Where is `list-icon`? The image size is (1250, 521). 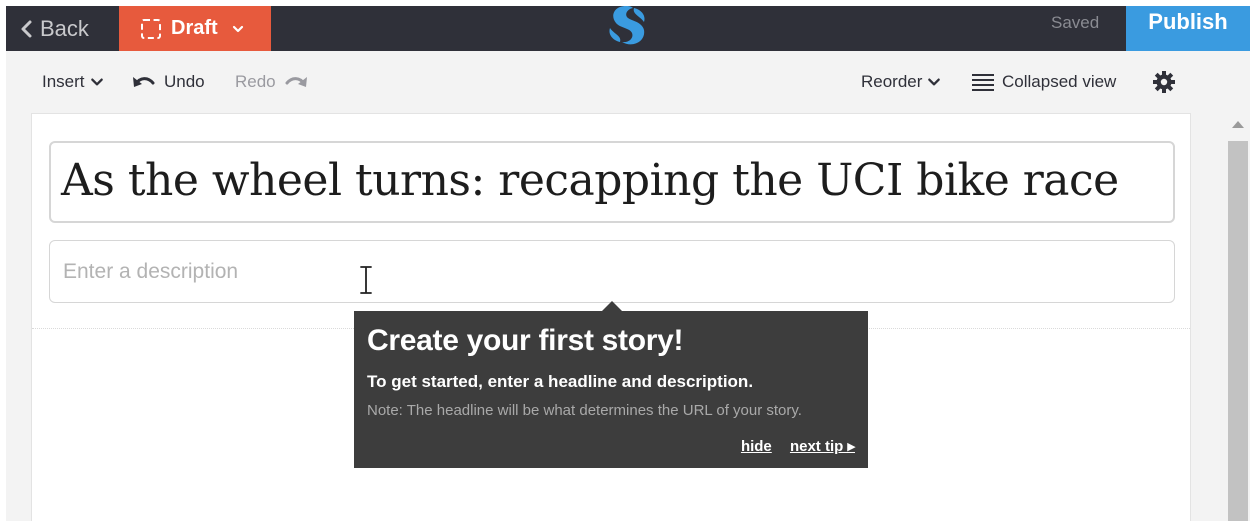
list-icon is located at coordinates (983, 82).